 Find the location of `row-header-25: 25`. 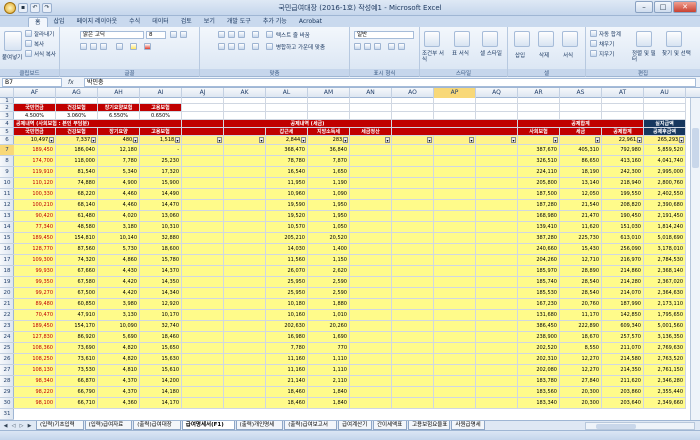

row-header-25: 25 is located at coordinates (7, 348).